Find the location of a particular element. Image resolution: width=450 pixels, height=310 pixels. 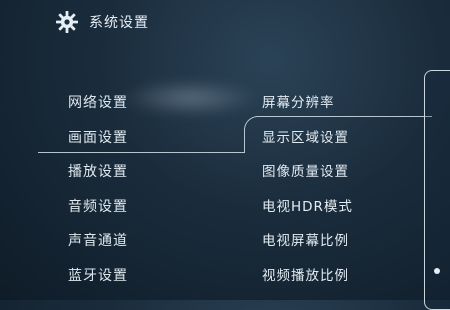

menu-item-sound-channel: 声音通道 is located at coordinates (138, 241).